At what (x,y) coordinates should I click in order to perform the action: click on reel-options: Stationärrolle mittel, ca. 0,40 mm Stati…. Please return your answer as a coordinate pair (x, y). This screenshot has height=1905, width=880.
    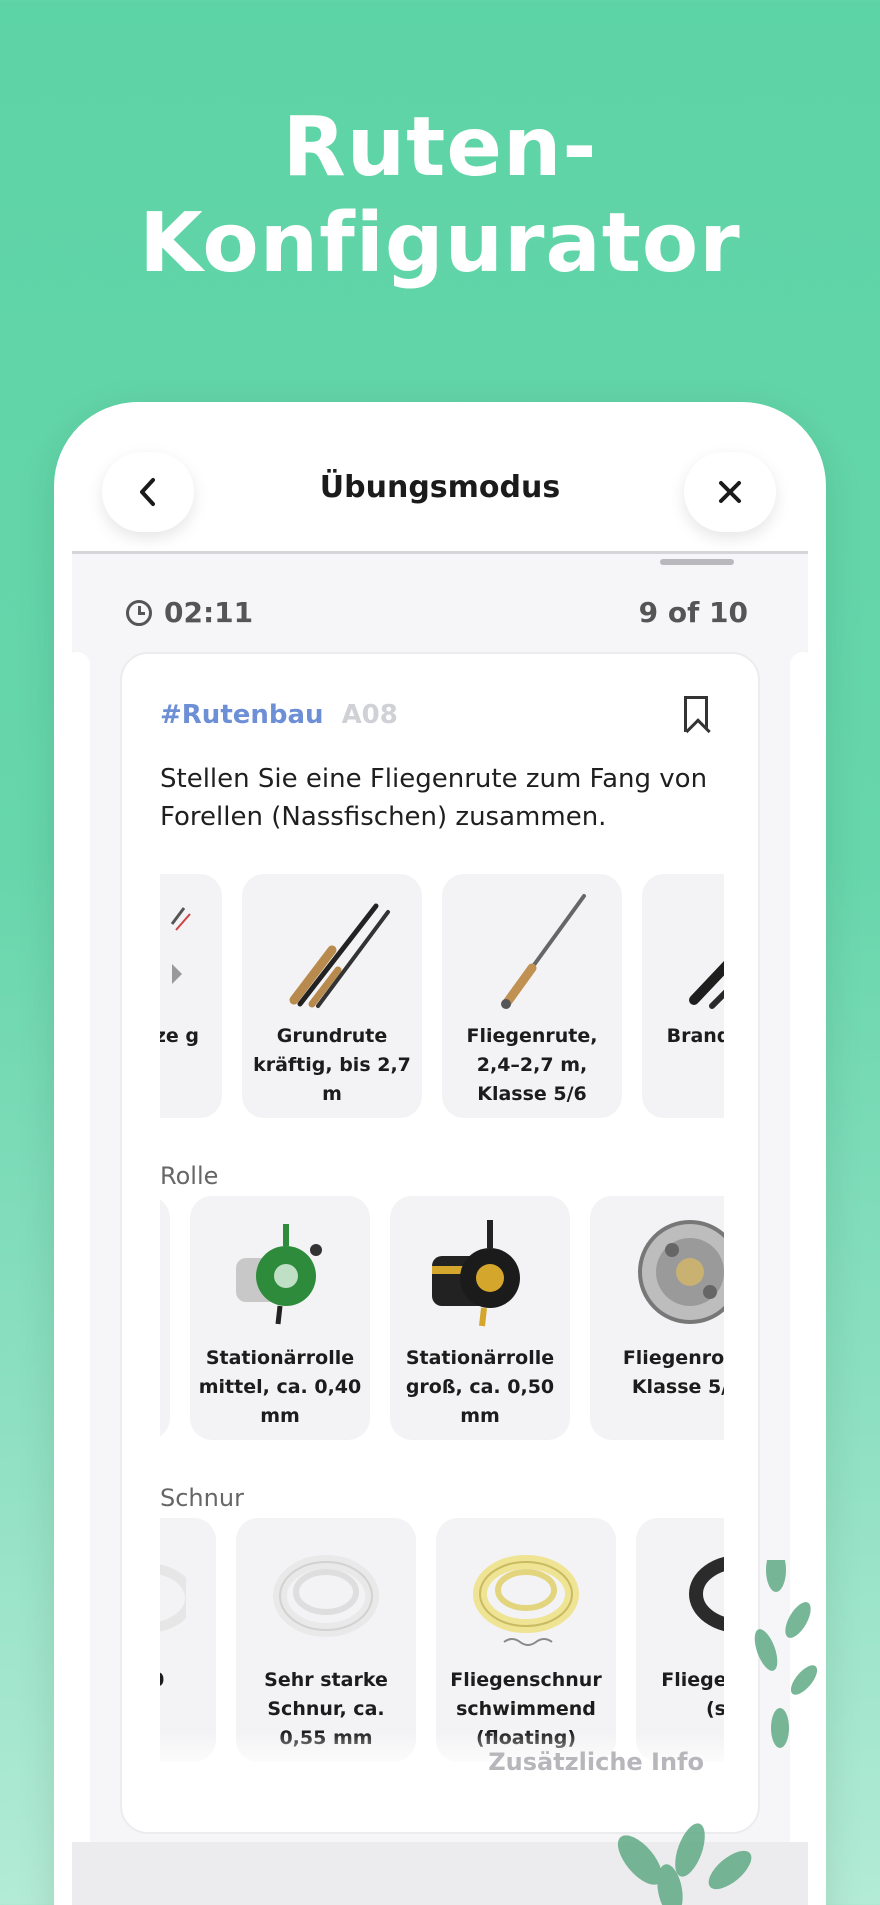
    Looking at the image, I should click on (442, 1318).